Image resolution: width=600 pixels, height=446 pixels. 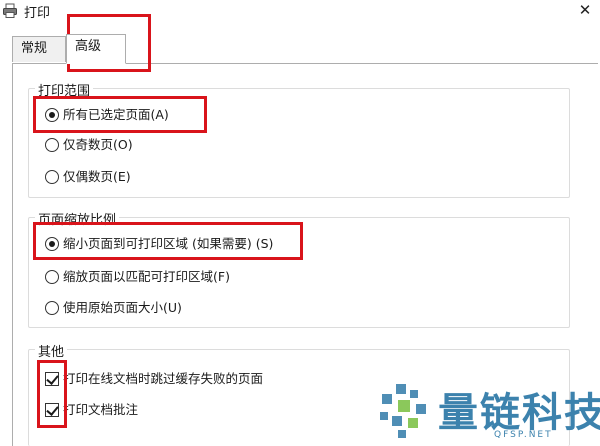 I want to click on option-label: 打印在线文档时跳过缓存失败的页面, so click(x=163, y=378).